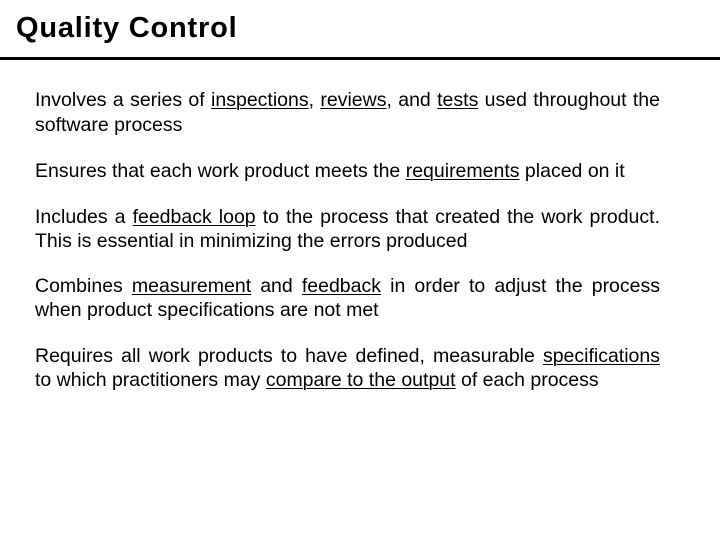 The image size is (720, 540). I want to click on text-run: Combines, so click(83, 285).